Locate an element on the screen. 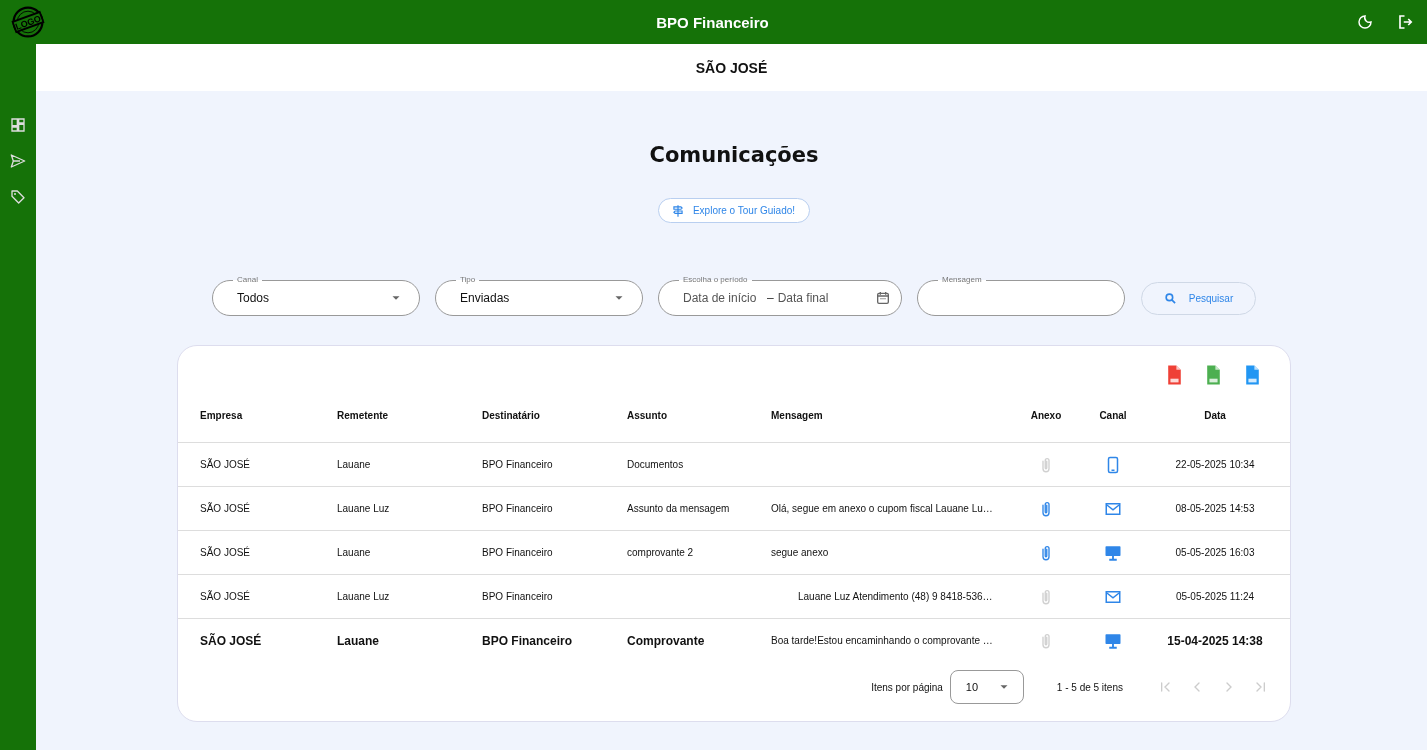  field-label: Mensagem is located at coordinates (962, 280).